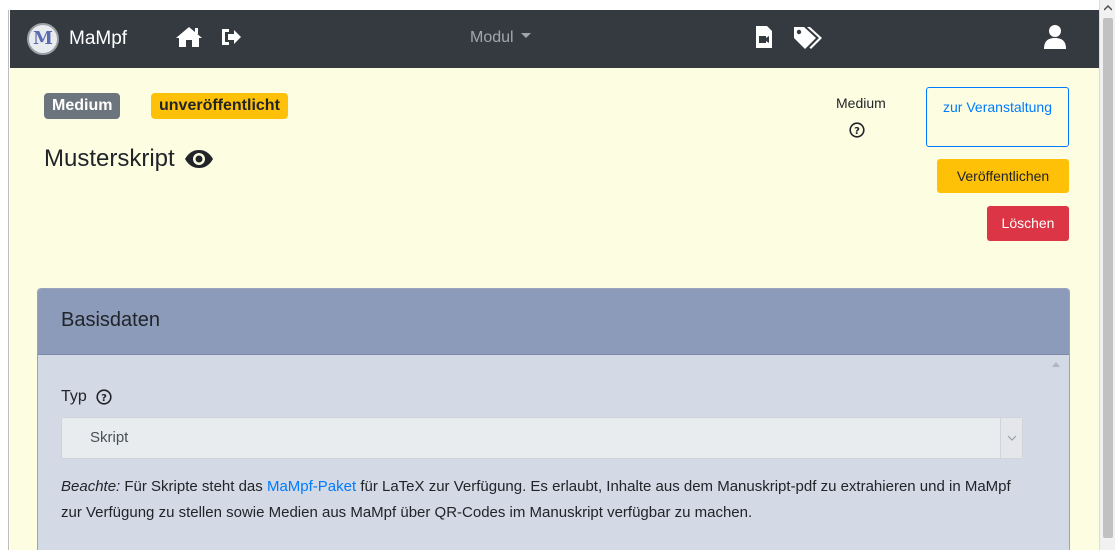  Describe the element at coordinates (1003, 176) in the screenshot. I see `publish-button: Veröffentlichen` at that location.